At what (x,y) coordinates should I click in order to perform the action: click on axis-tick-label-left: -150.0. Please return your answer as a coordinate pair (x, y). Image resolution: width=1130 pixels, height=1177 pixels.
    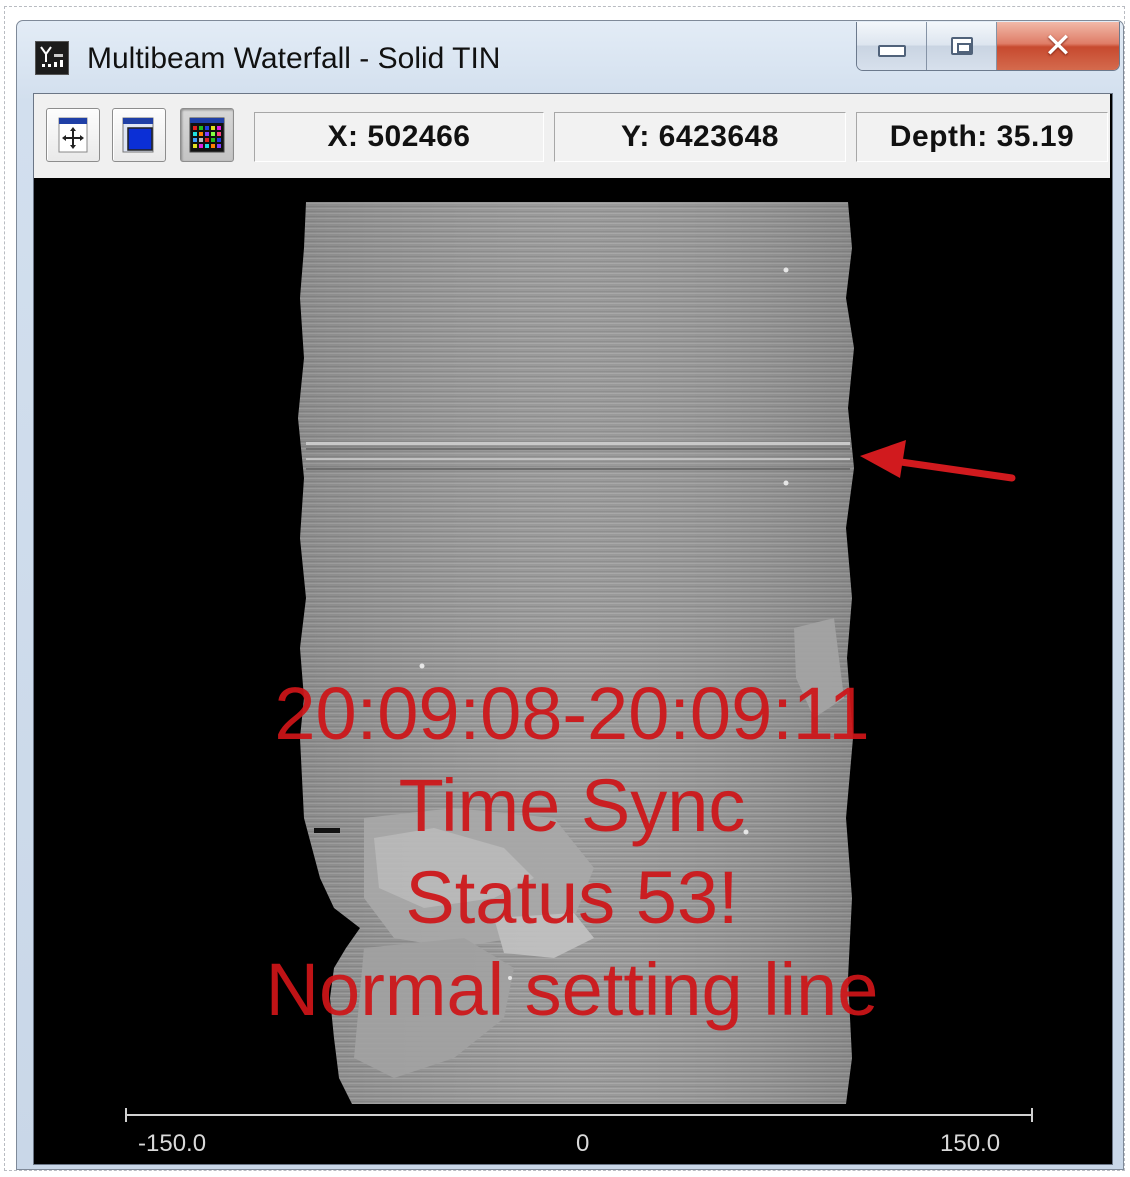
    Looking at the image, I should click on (172, 1143).